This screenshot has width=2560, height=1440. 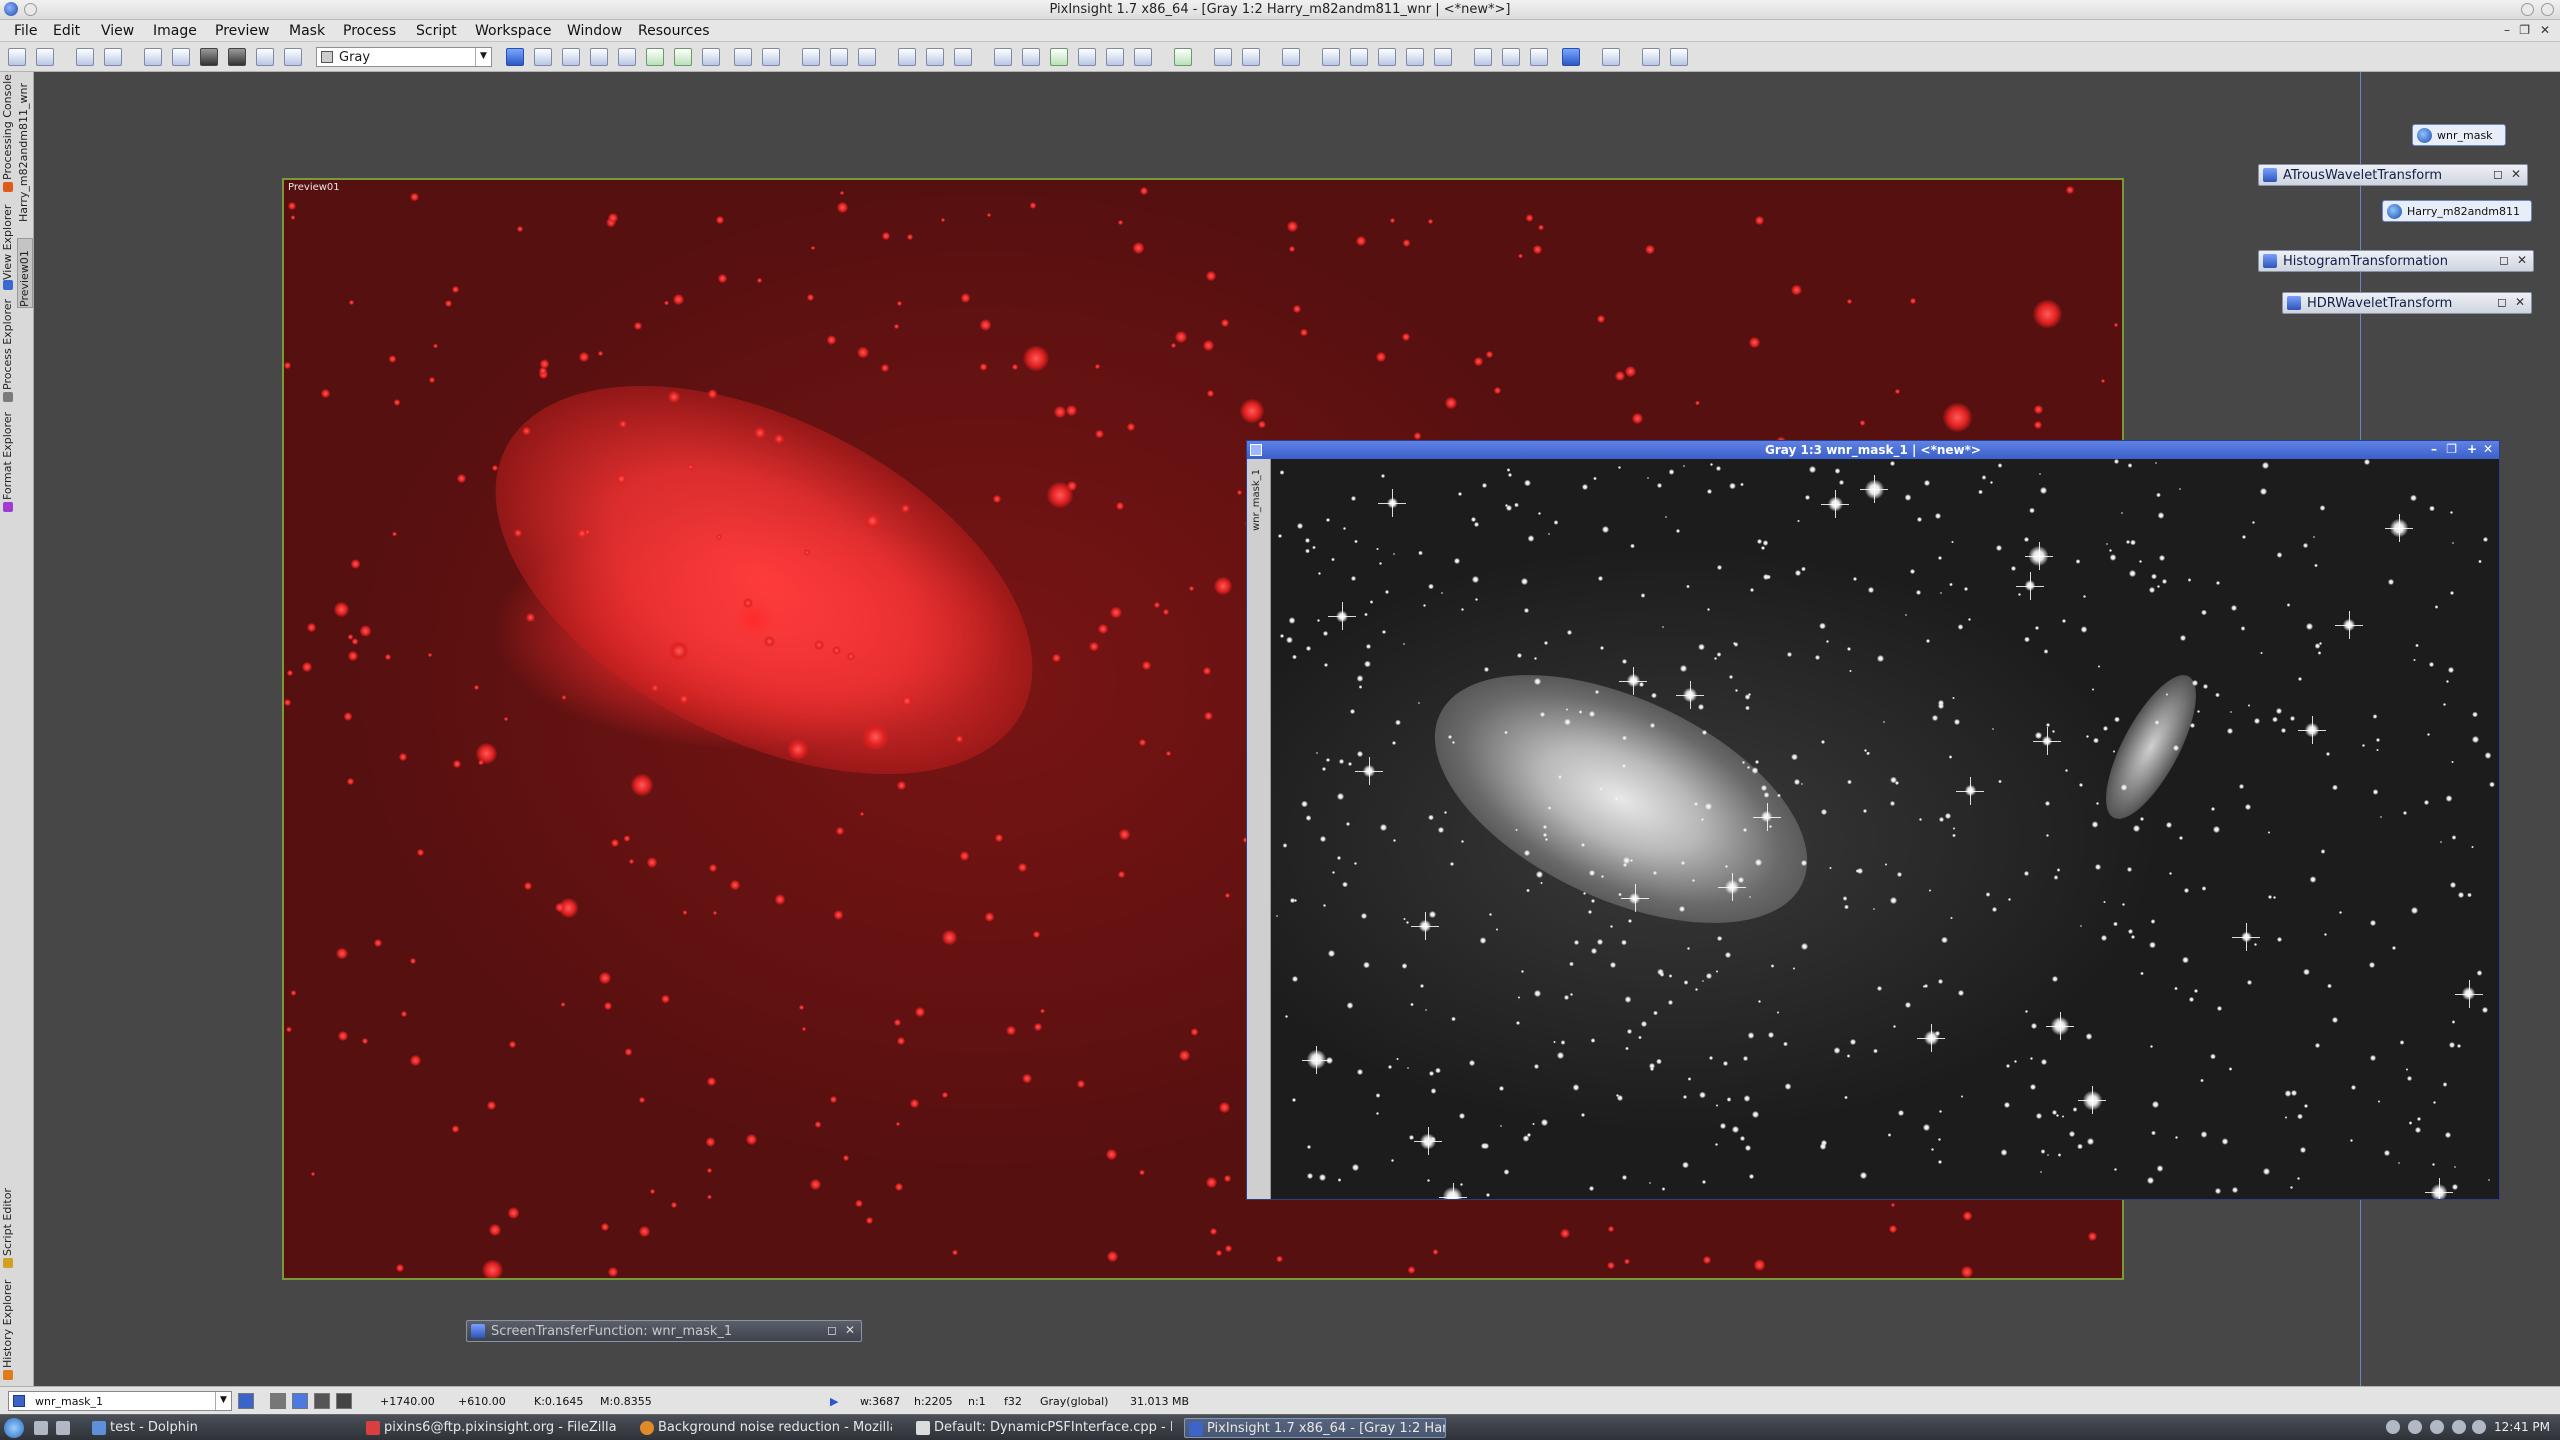 What do you see at coordinates (2451, 449) in the screenshot?
I see `shade-button: ❐` at bounding box center [2451, 449].